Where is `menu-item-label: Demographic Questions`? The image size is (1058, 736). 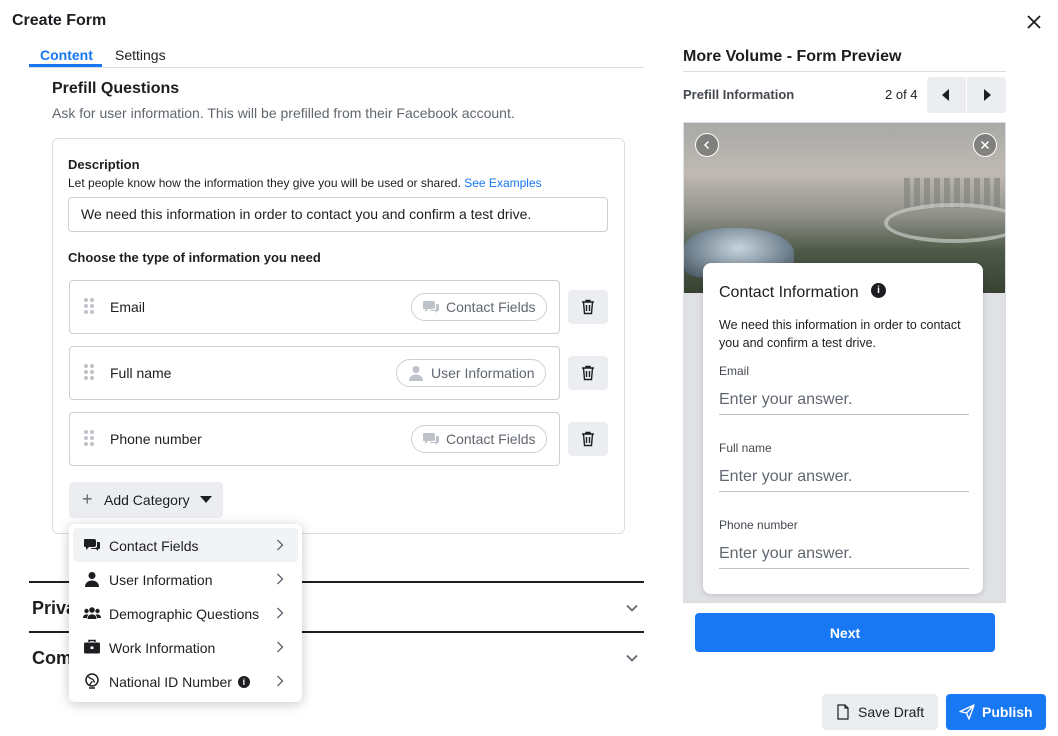 menu-item-label: Demographic Questions is located at coordinates (184, 614).